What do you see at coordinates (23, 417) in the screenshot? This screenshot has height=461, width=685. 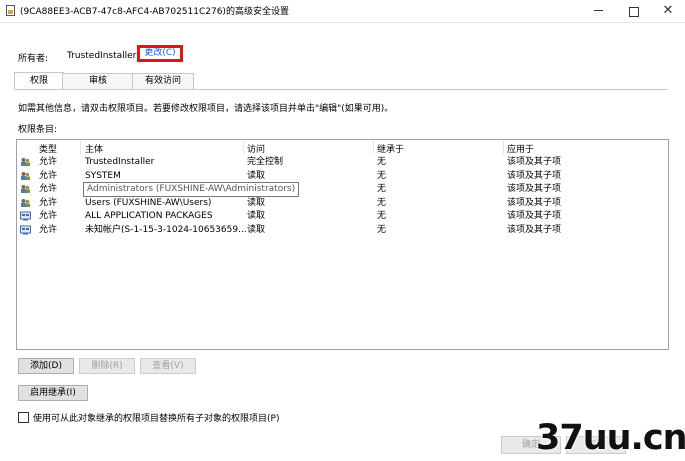 I see `replace-child-permissions-checkbox` at bounding box center [23, 417].